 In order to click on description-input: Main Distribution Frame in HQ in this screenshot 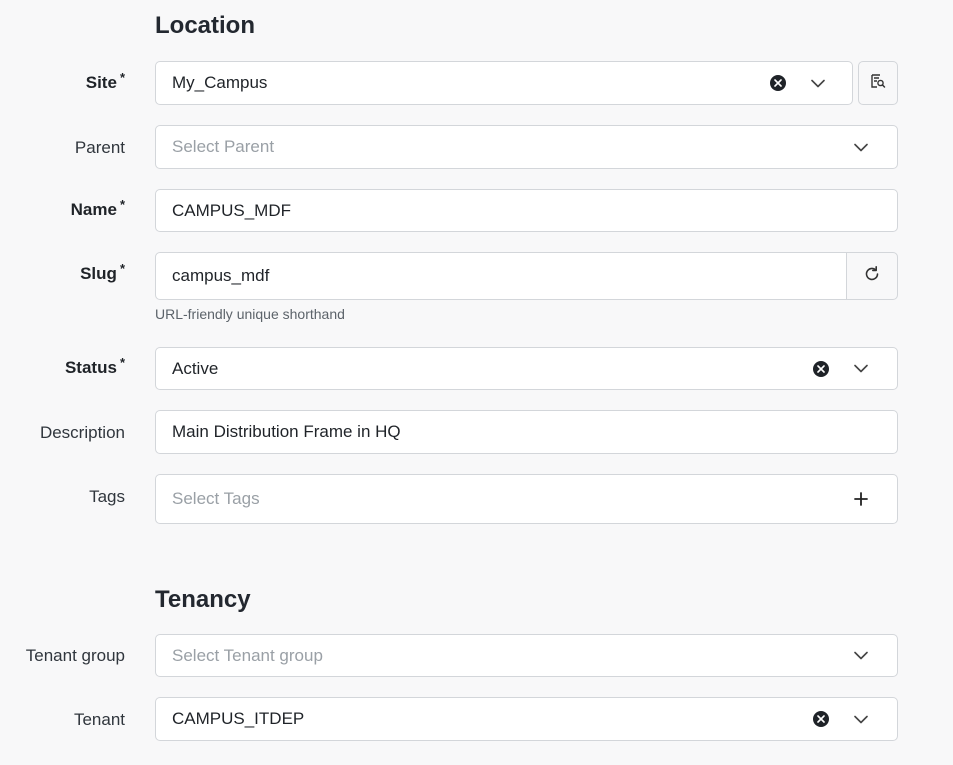, I will do `click(526, 432)`.